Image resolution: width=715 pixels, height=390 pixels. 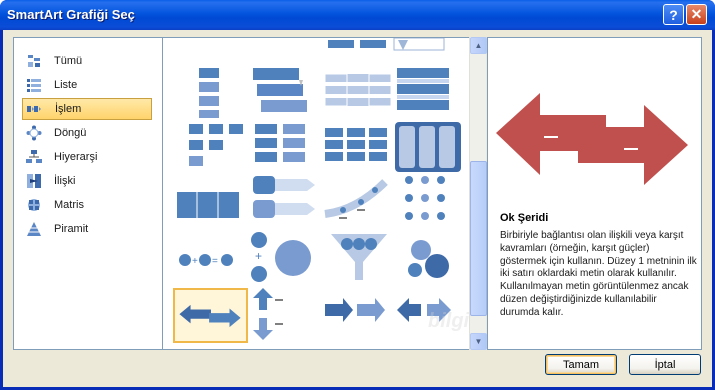 What do you see at coordinates (71, 14) in the screenshot?
I see `window-title: SmartArt Grafiği Seç` at bounding box center [71, 14].